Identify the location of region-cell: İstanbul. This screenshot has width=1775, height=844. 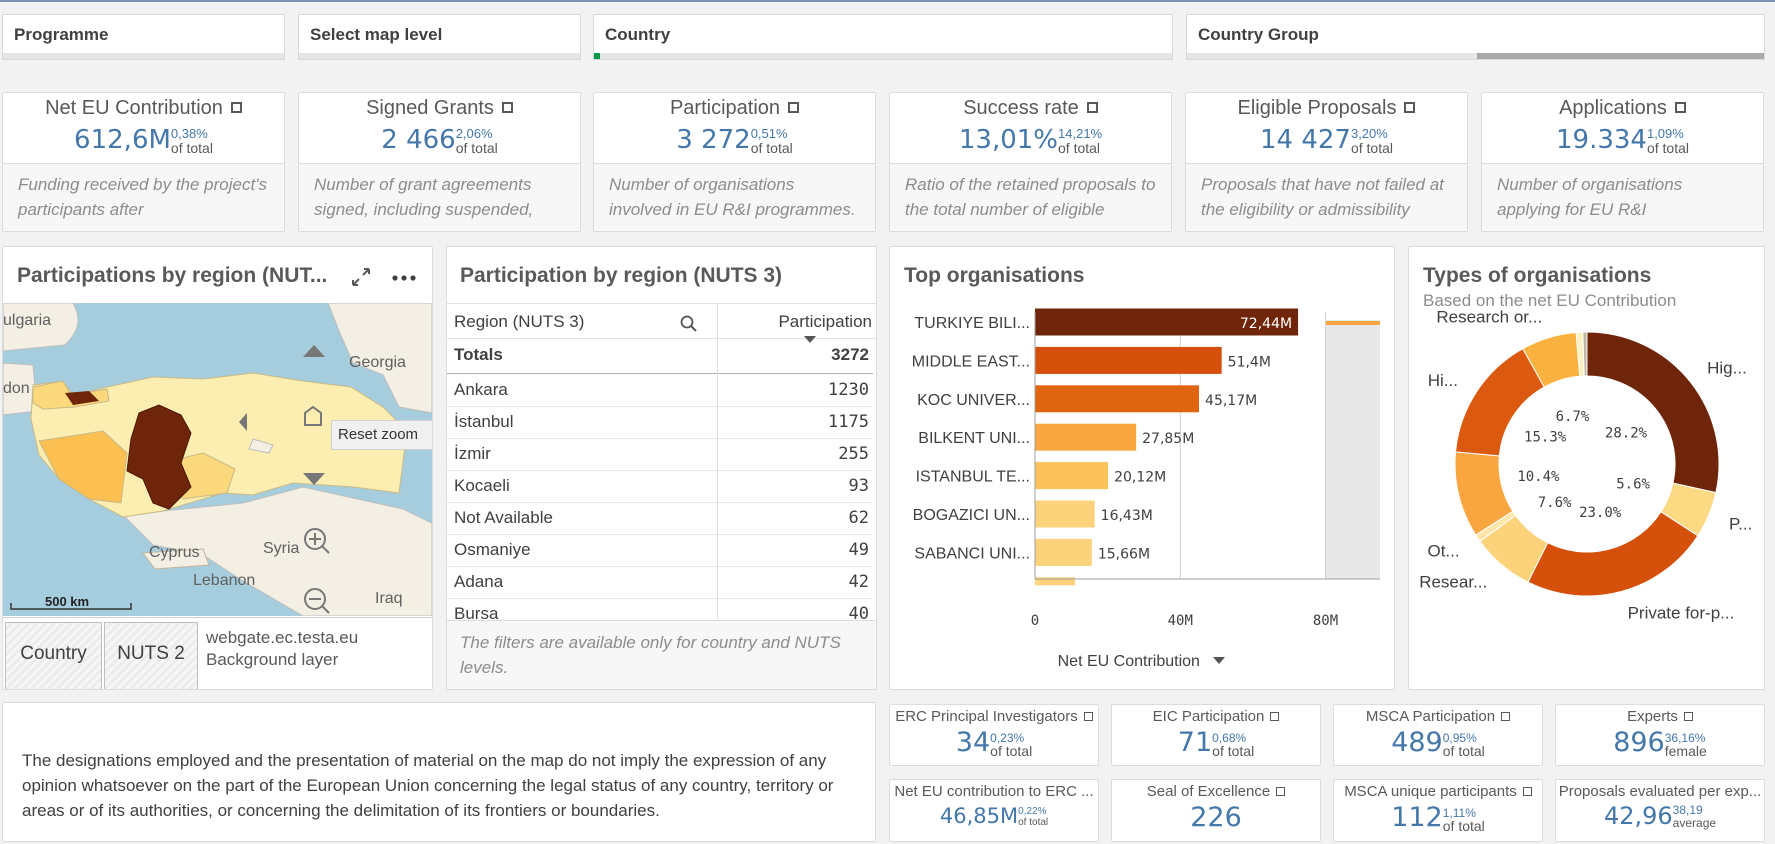
(484, 421).